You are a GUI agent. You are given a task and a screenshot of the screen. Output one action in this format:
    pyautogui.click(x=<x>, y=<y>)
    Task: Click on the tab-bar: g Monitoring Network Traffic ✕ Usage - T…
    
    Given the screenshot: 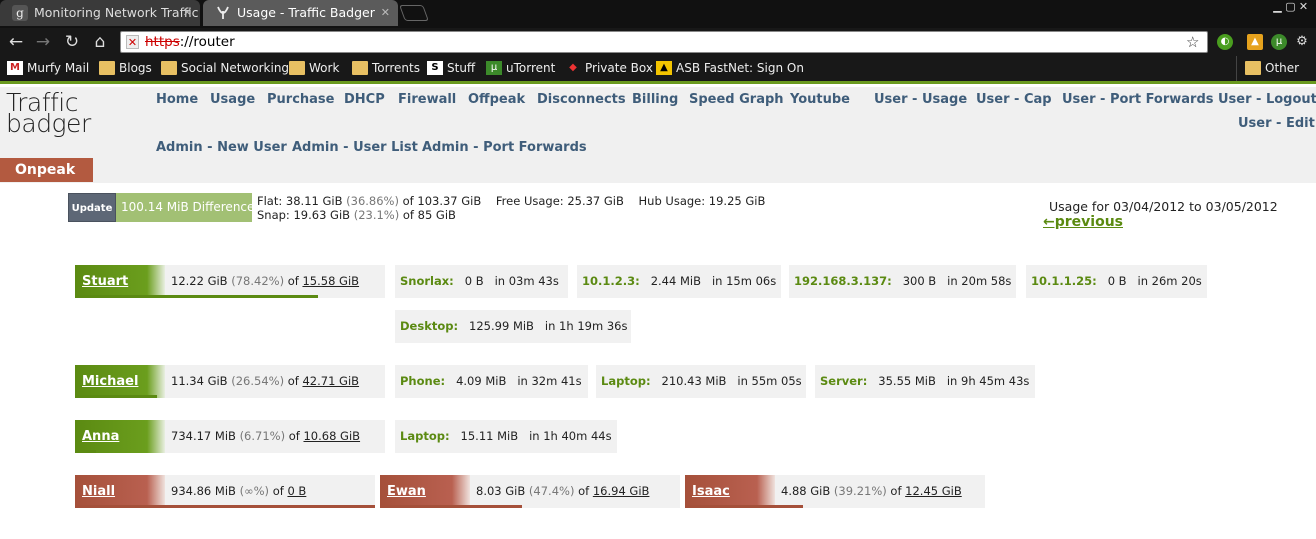 What is the action you would take?
    pyautogui.click(x=658, y=14)
    